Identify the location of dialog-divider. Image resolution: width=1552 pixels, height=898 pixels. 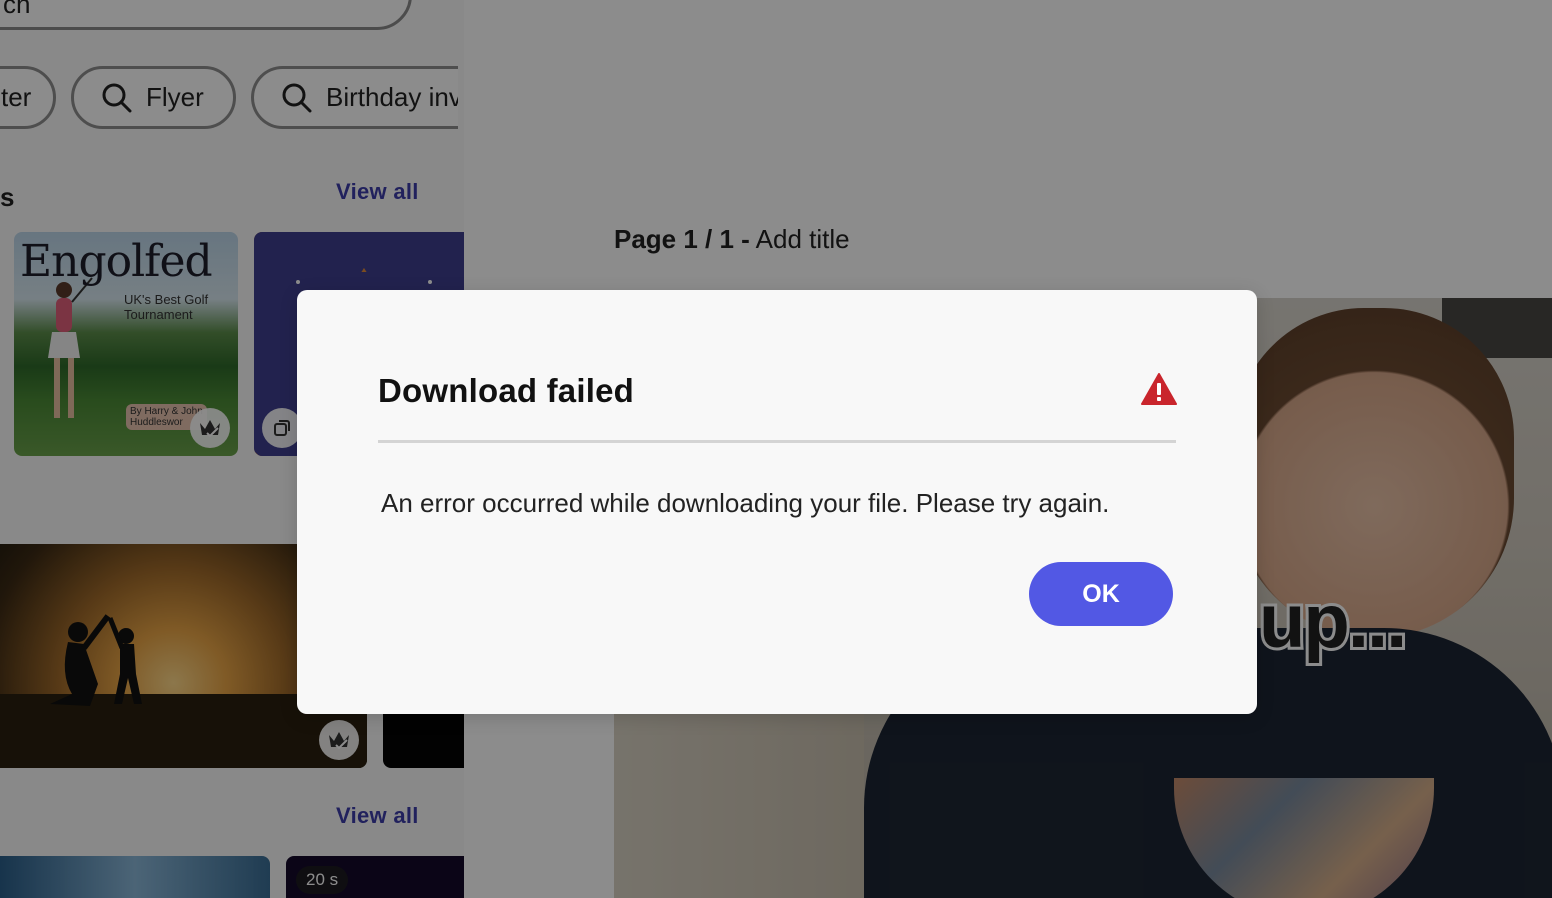
(777, 441).